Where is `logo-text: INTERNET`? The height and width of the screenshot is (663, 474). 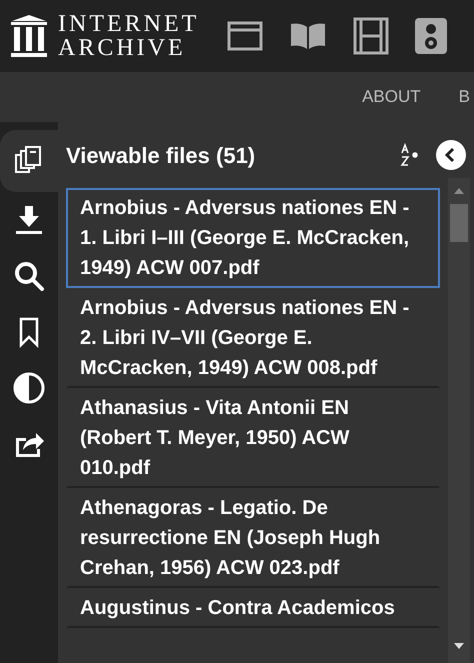
logo-text: INTERNET is located at coordinates (129, 24).